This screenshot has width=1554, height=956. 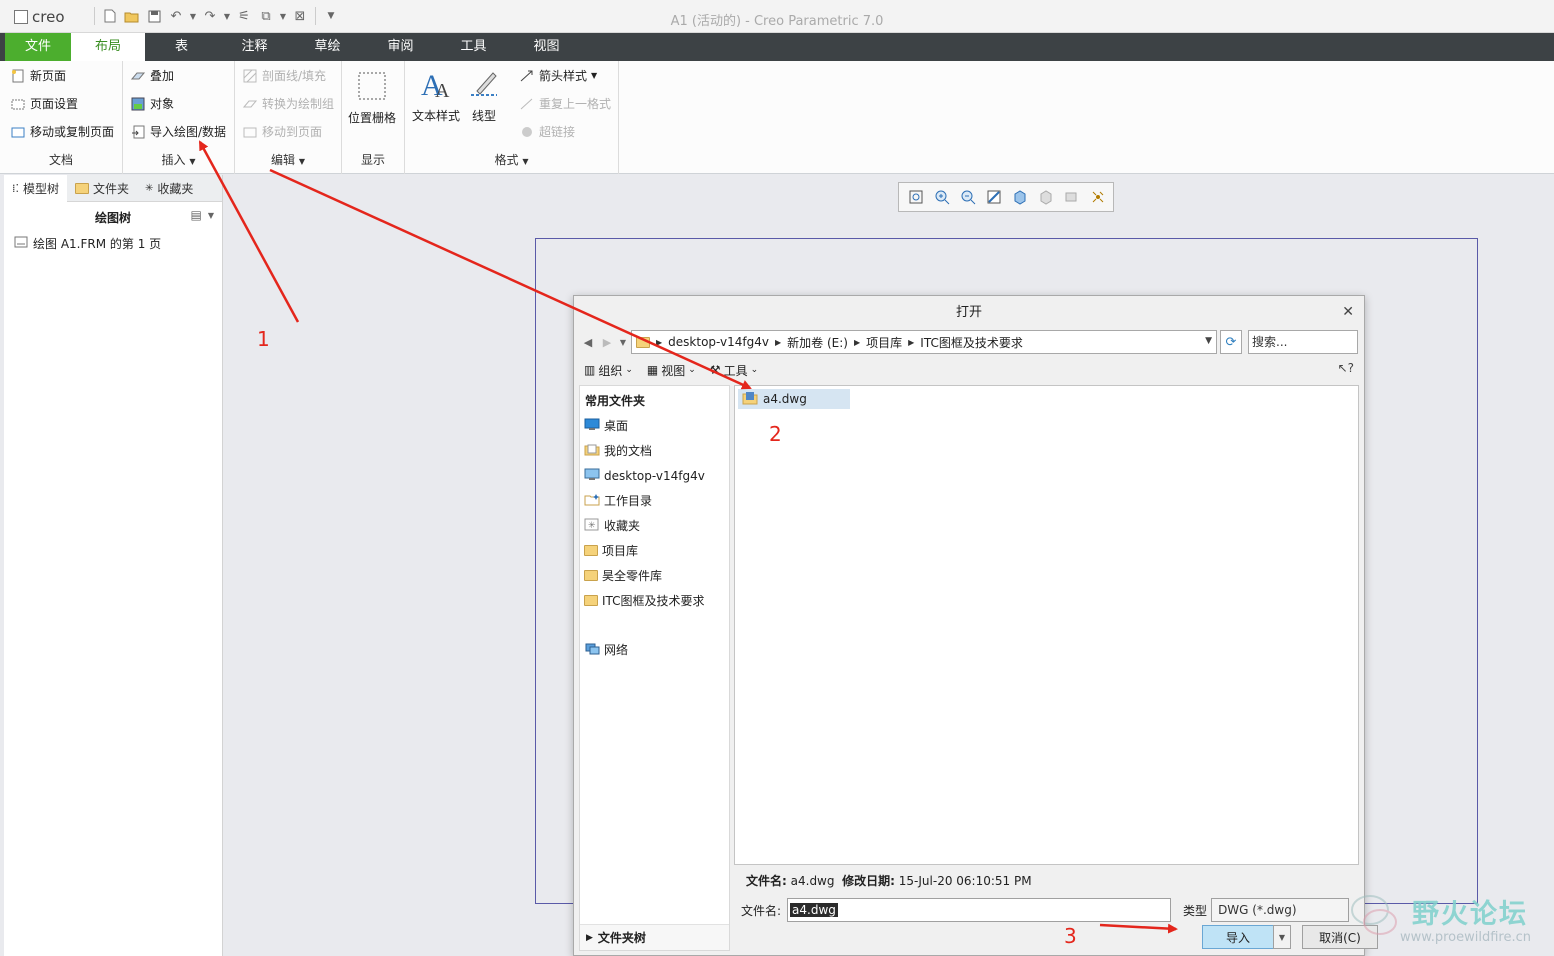 I want to click on zoom-out-icon, so click(x=968, y=197).